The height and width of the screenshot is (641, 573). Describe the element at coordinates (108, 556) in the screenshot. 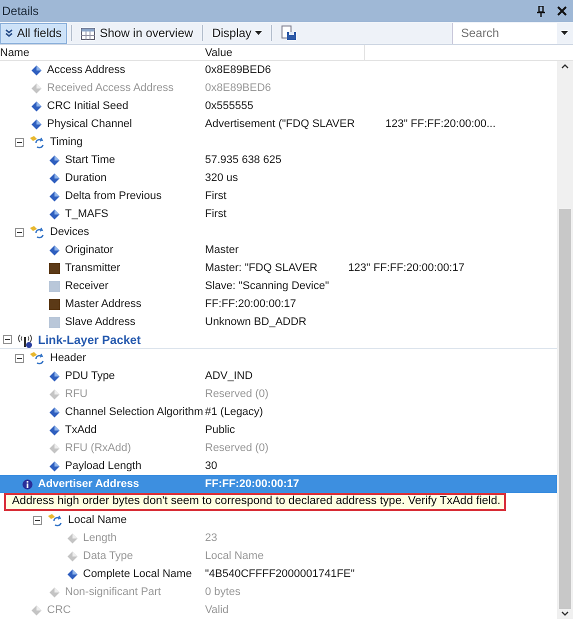

I see `field-name: Data Type` at that location.